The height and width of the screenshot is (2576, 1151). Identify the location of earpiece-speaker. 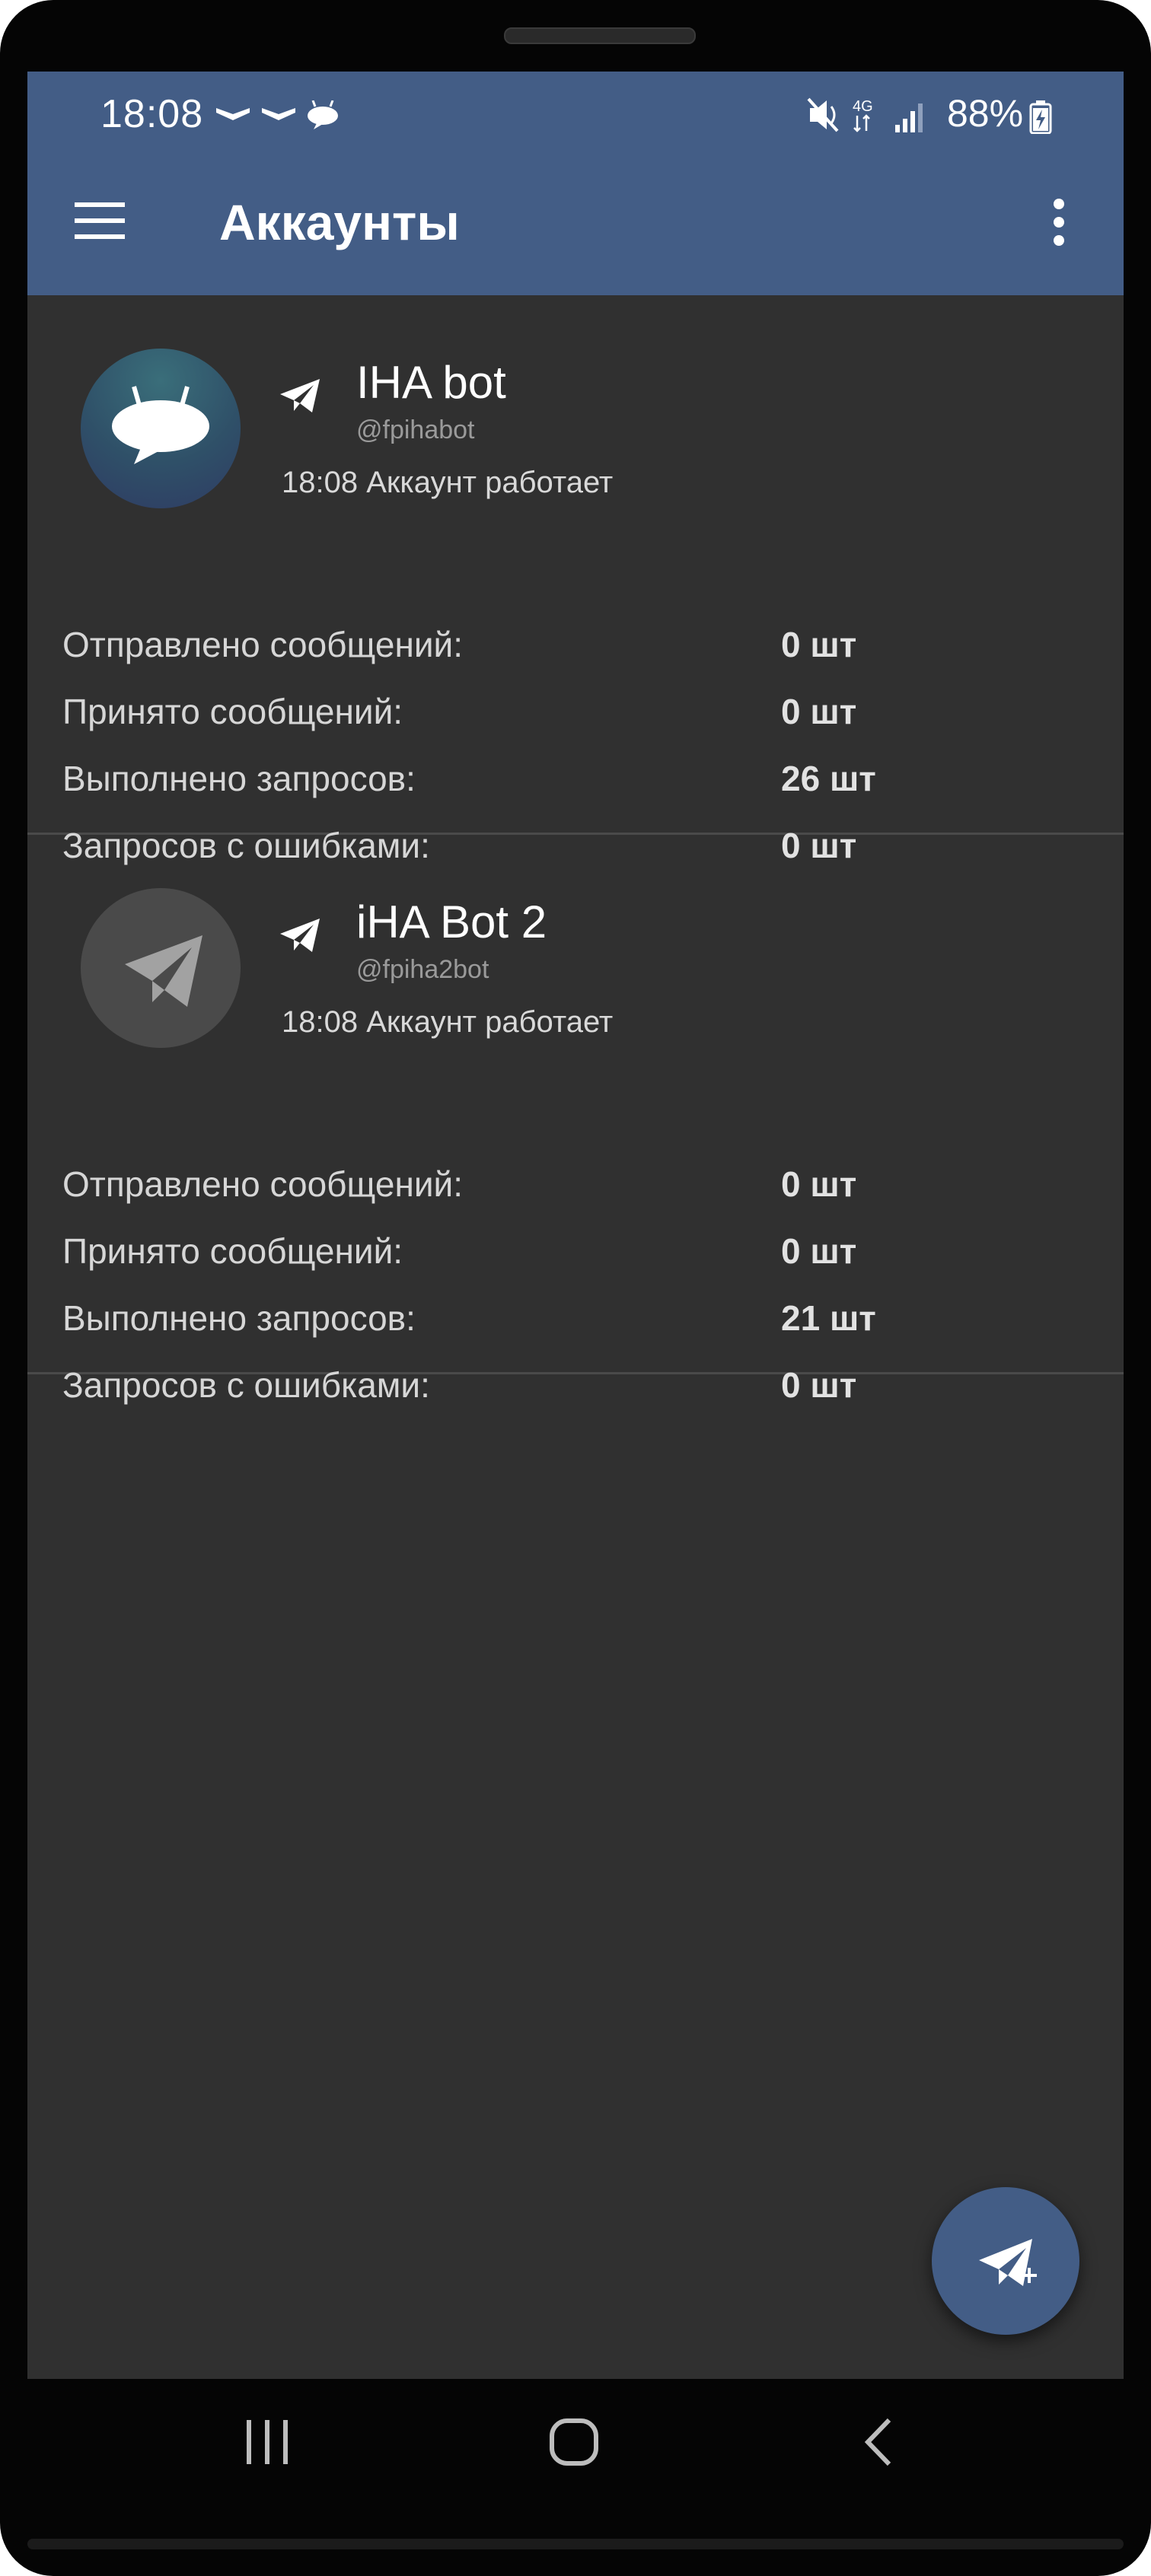
(600, 35).